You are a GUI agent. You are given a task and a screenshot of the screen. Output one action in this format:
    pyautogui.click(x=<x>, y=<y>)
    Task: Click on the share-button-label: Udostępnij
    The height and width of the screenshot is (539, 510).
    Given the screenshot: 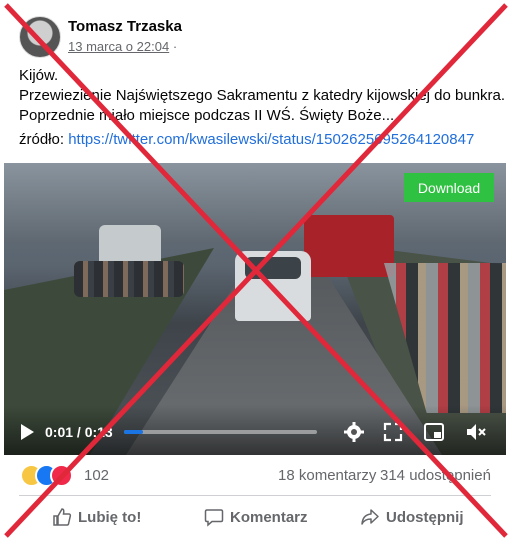 What is the action you would take?
    pyautogui.click(x=425, y=517)
    